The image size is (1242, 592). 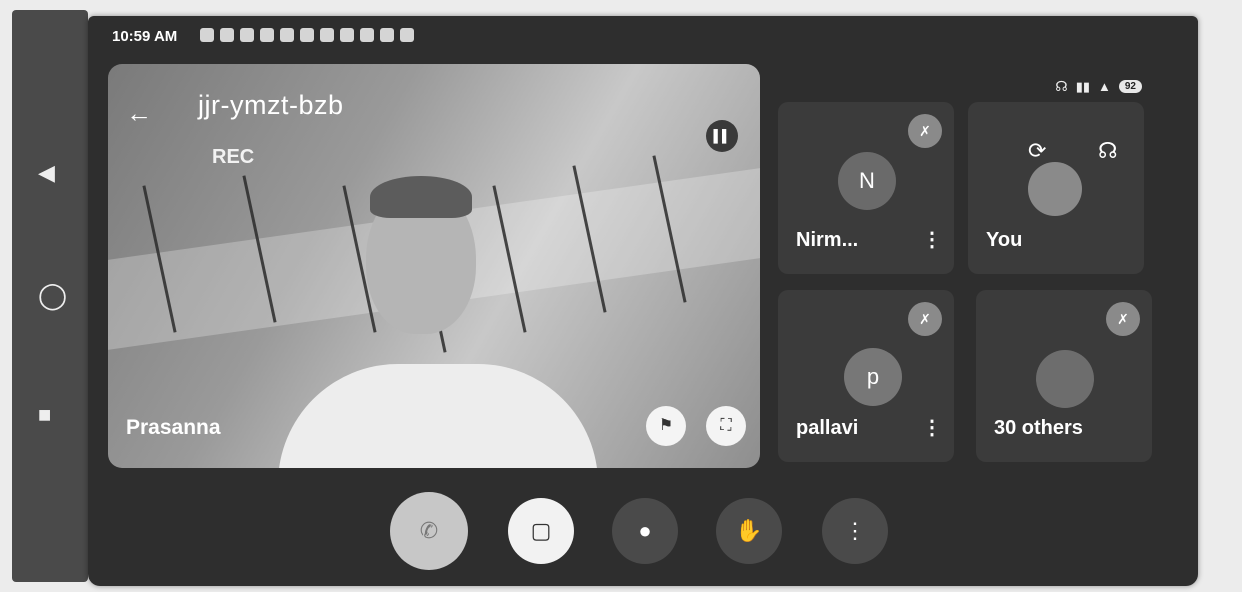 I want to click on end-call-button: ✆, so click(x=429, y=531).